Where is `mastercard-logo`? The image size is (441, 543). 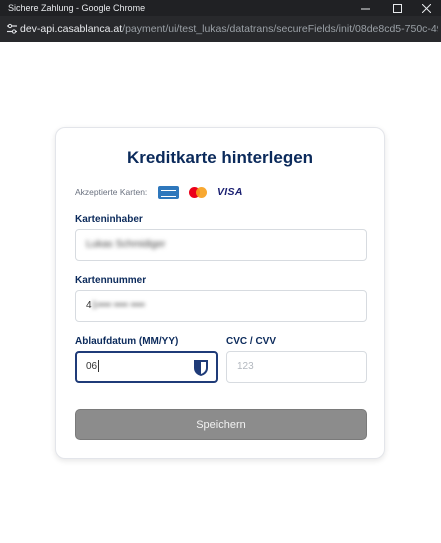
mastercard-logo is located at coordinates (198, 192).